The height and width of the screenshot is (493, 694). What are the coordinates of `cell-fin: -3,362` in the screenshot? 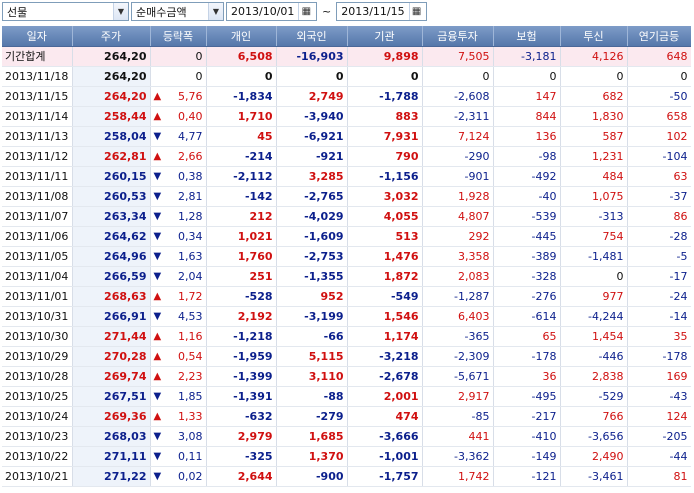 It's located at (458, 456).